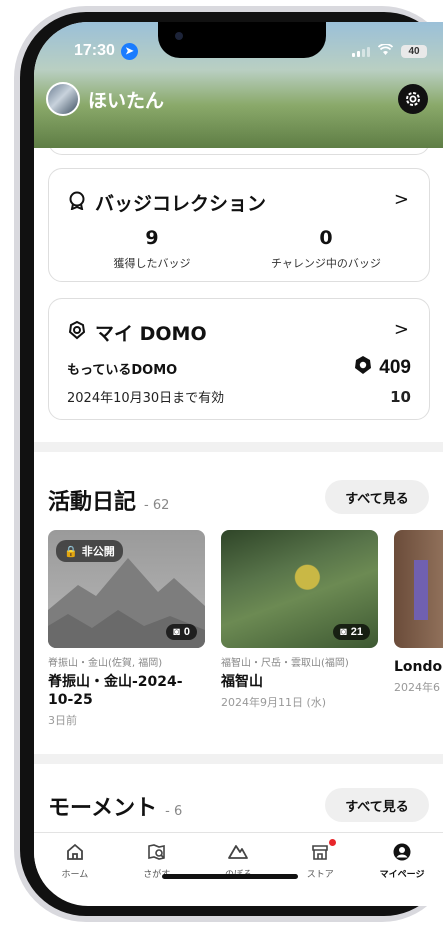 The width and height of the screenshot is (443, 926). What do you see at coordinates (239, 368) in the screenshot?
I see `domo-owned-row: もっているDOMO 409` at bounding box center [239, 368].